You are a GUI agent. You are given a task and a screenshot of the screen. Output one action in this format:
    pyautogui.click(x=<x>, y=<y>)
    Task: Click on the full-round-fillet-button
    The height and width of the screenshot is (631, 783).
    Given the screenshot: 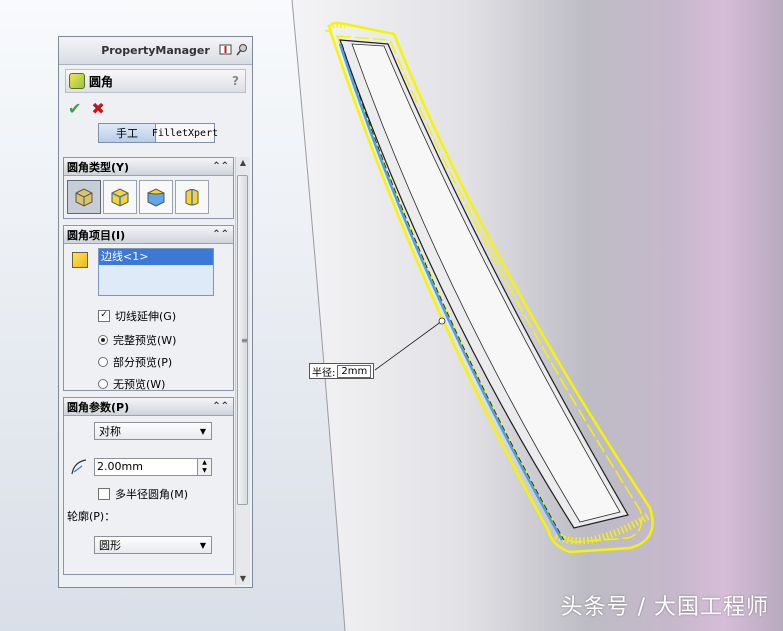 What is the action you would take?
    pyautogui.click(x=192, y=197)
    